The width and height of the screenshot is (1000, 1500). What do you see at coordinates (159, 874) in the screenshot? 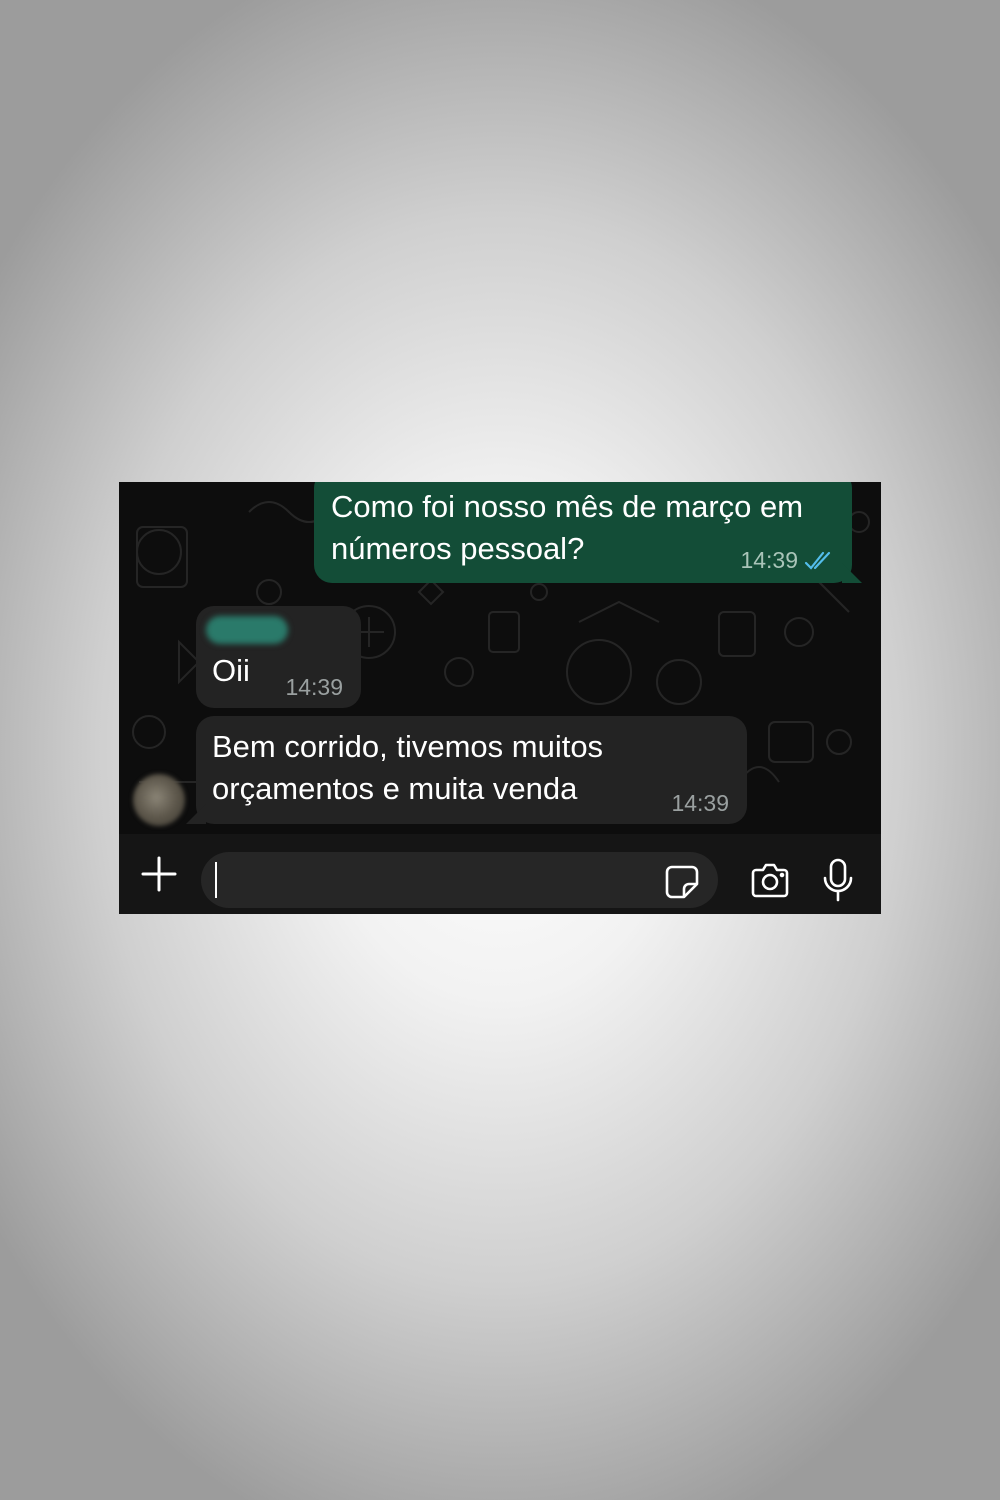
I see `plus-icon` at bounding box center [159, 874].